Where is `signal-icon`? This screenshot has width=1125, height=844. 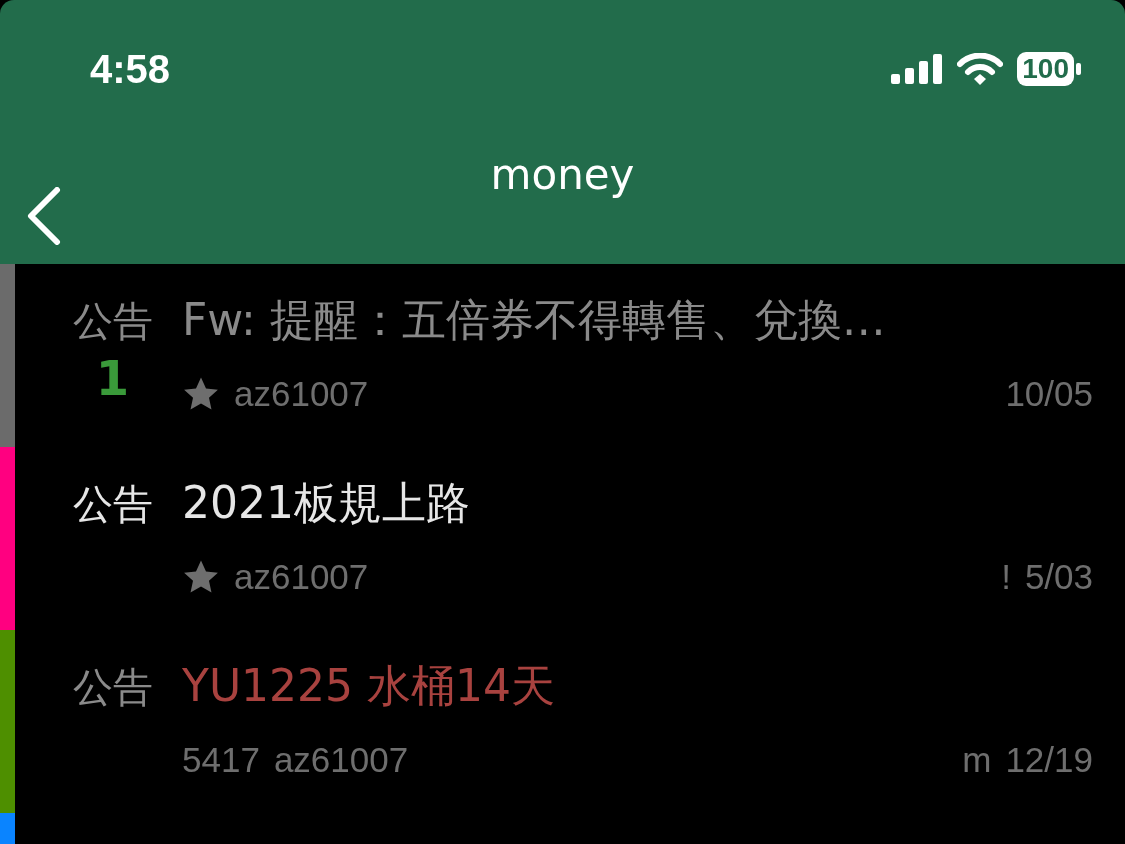 signal-icon is located at coordinates (917, 69).